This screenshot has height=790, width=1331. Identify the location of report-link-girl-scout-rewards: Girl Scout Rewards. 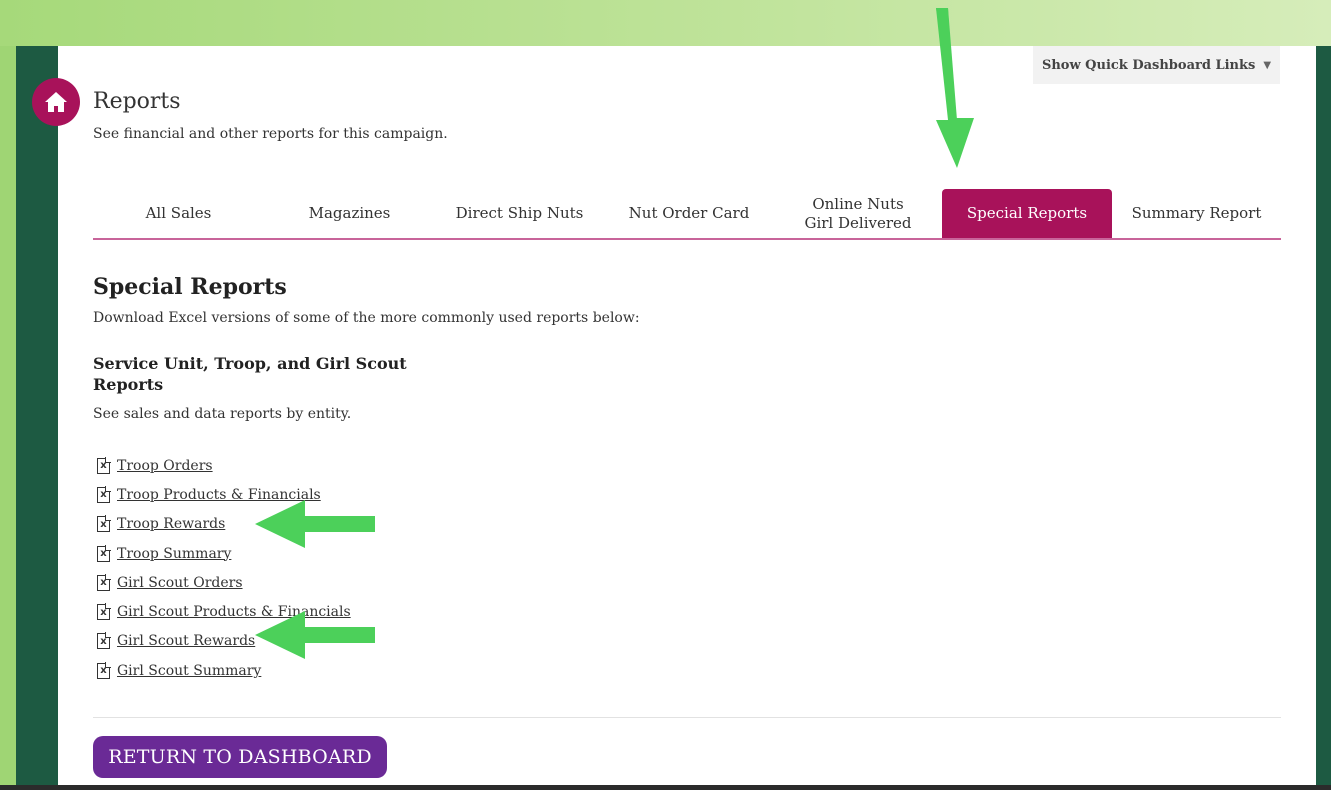
(186, 641).